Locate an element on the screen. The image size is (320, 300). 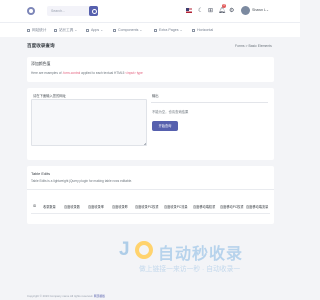
nav-item-label: 网站统计 is located at coordinates (39, 30).